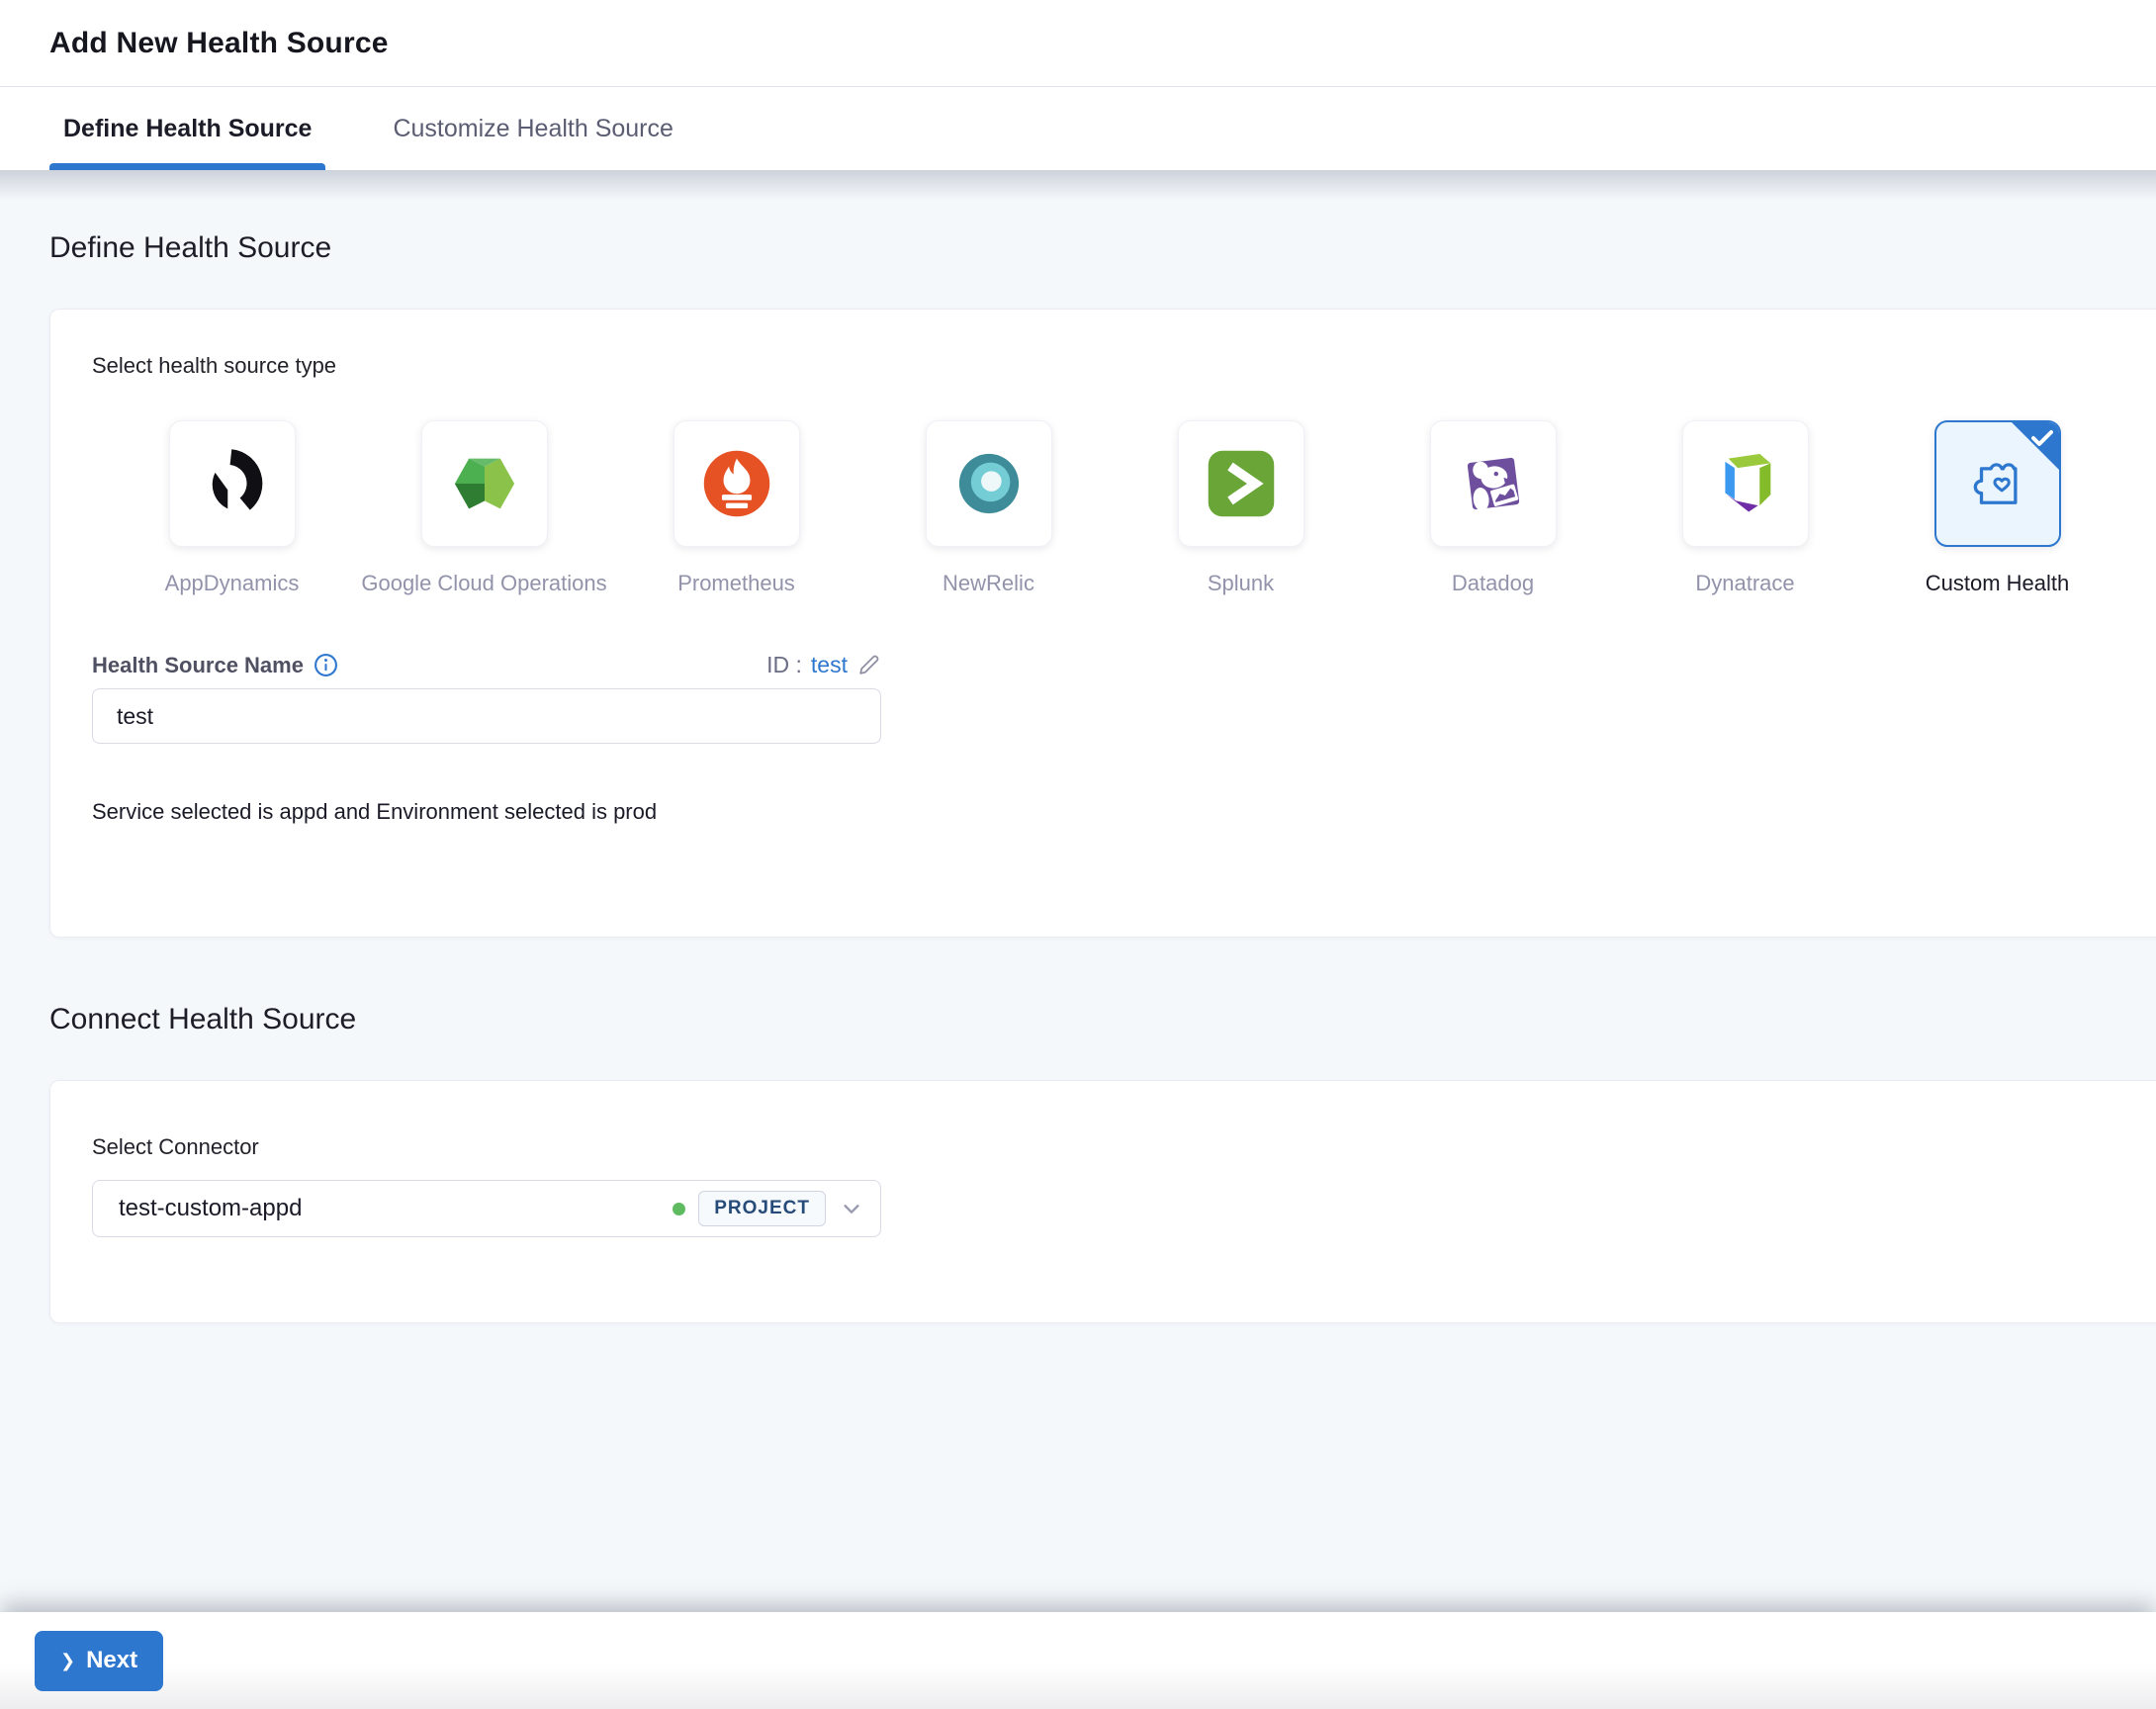  I want to click on google-cloud-operations-icon, so click(484, 484).